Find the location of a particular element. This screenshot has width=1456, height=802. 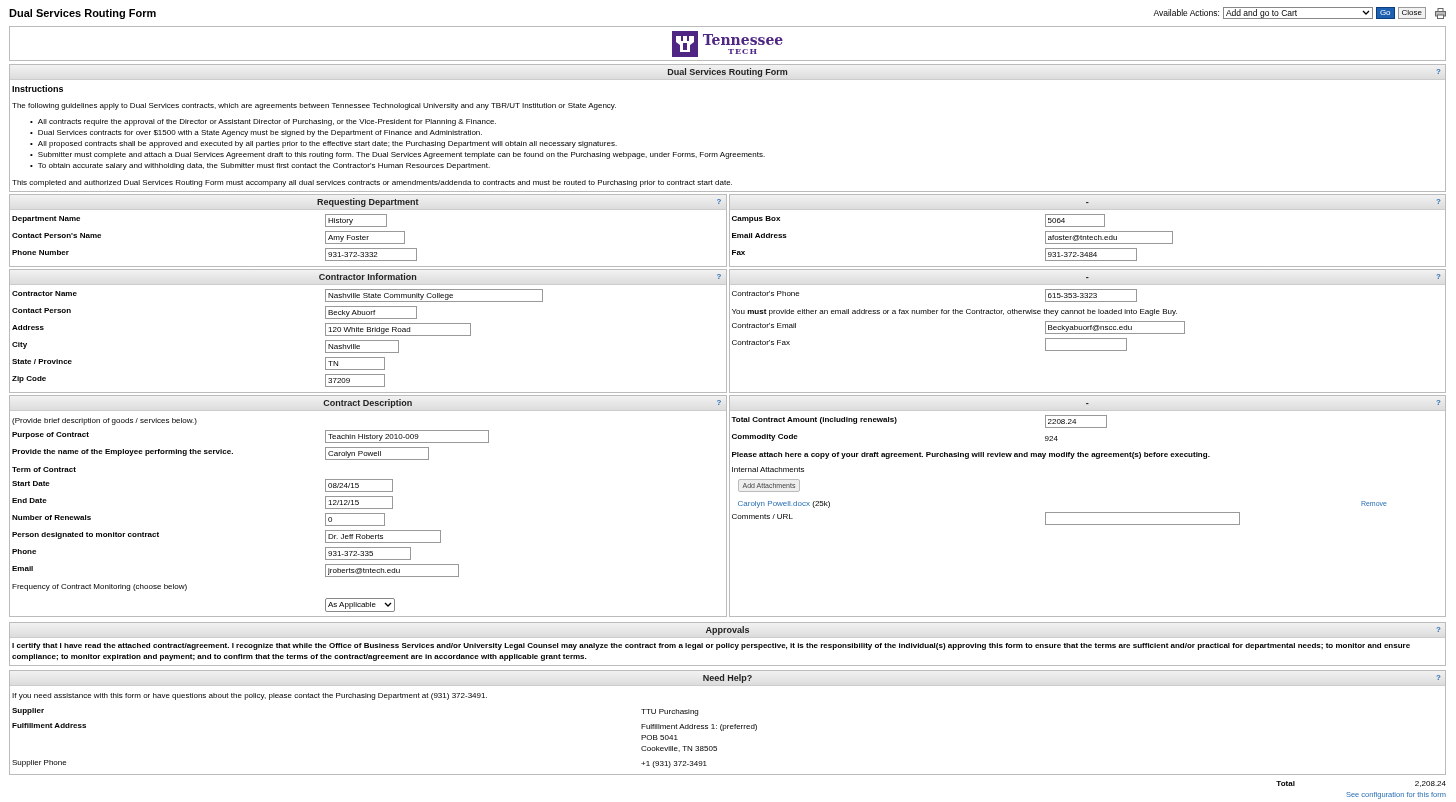

form-note: You must provide either an email address or a fax number for the Contractor, otherwise they cannot be loaded into Eagle Buy. is located at coordinates (955, 312).